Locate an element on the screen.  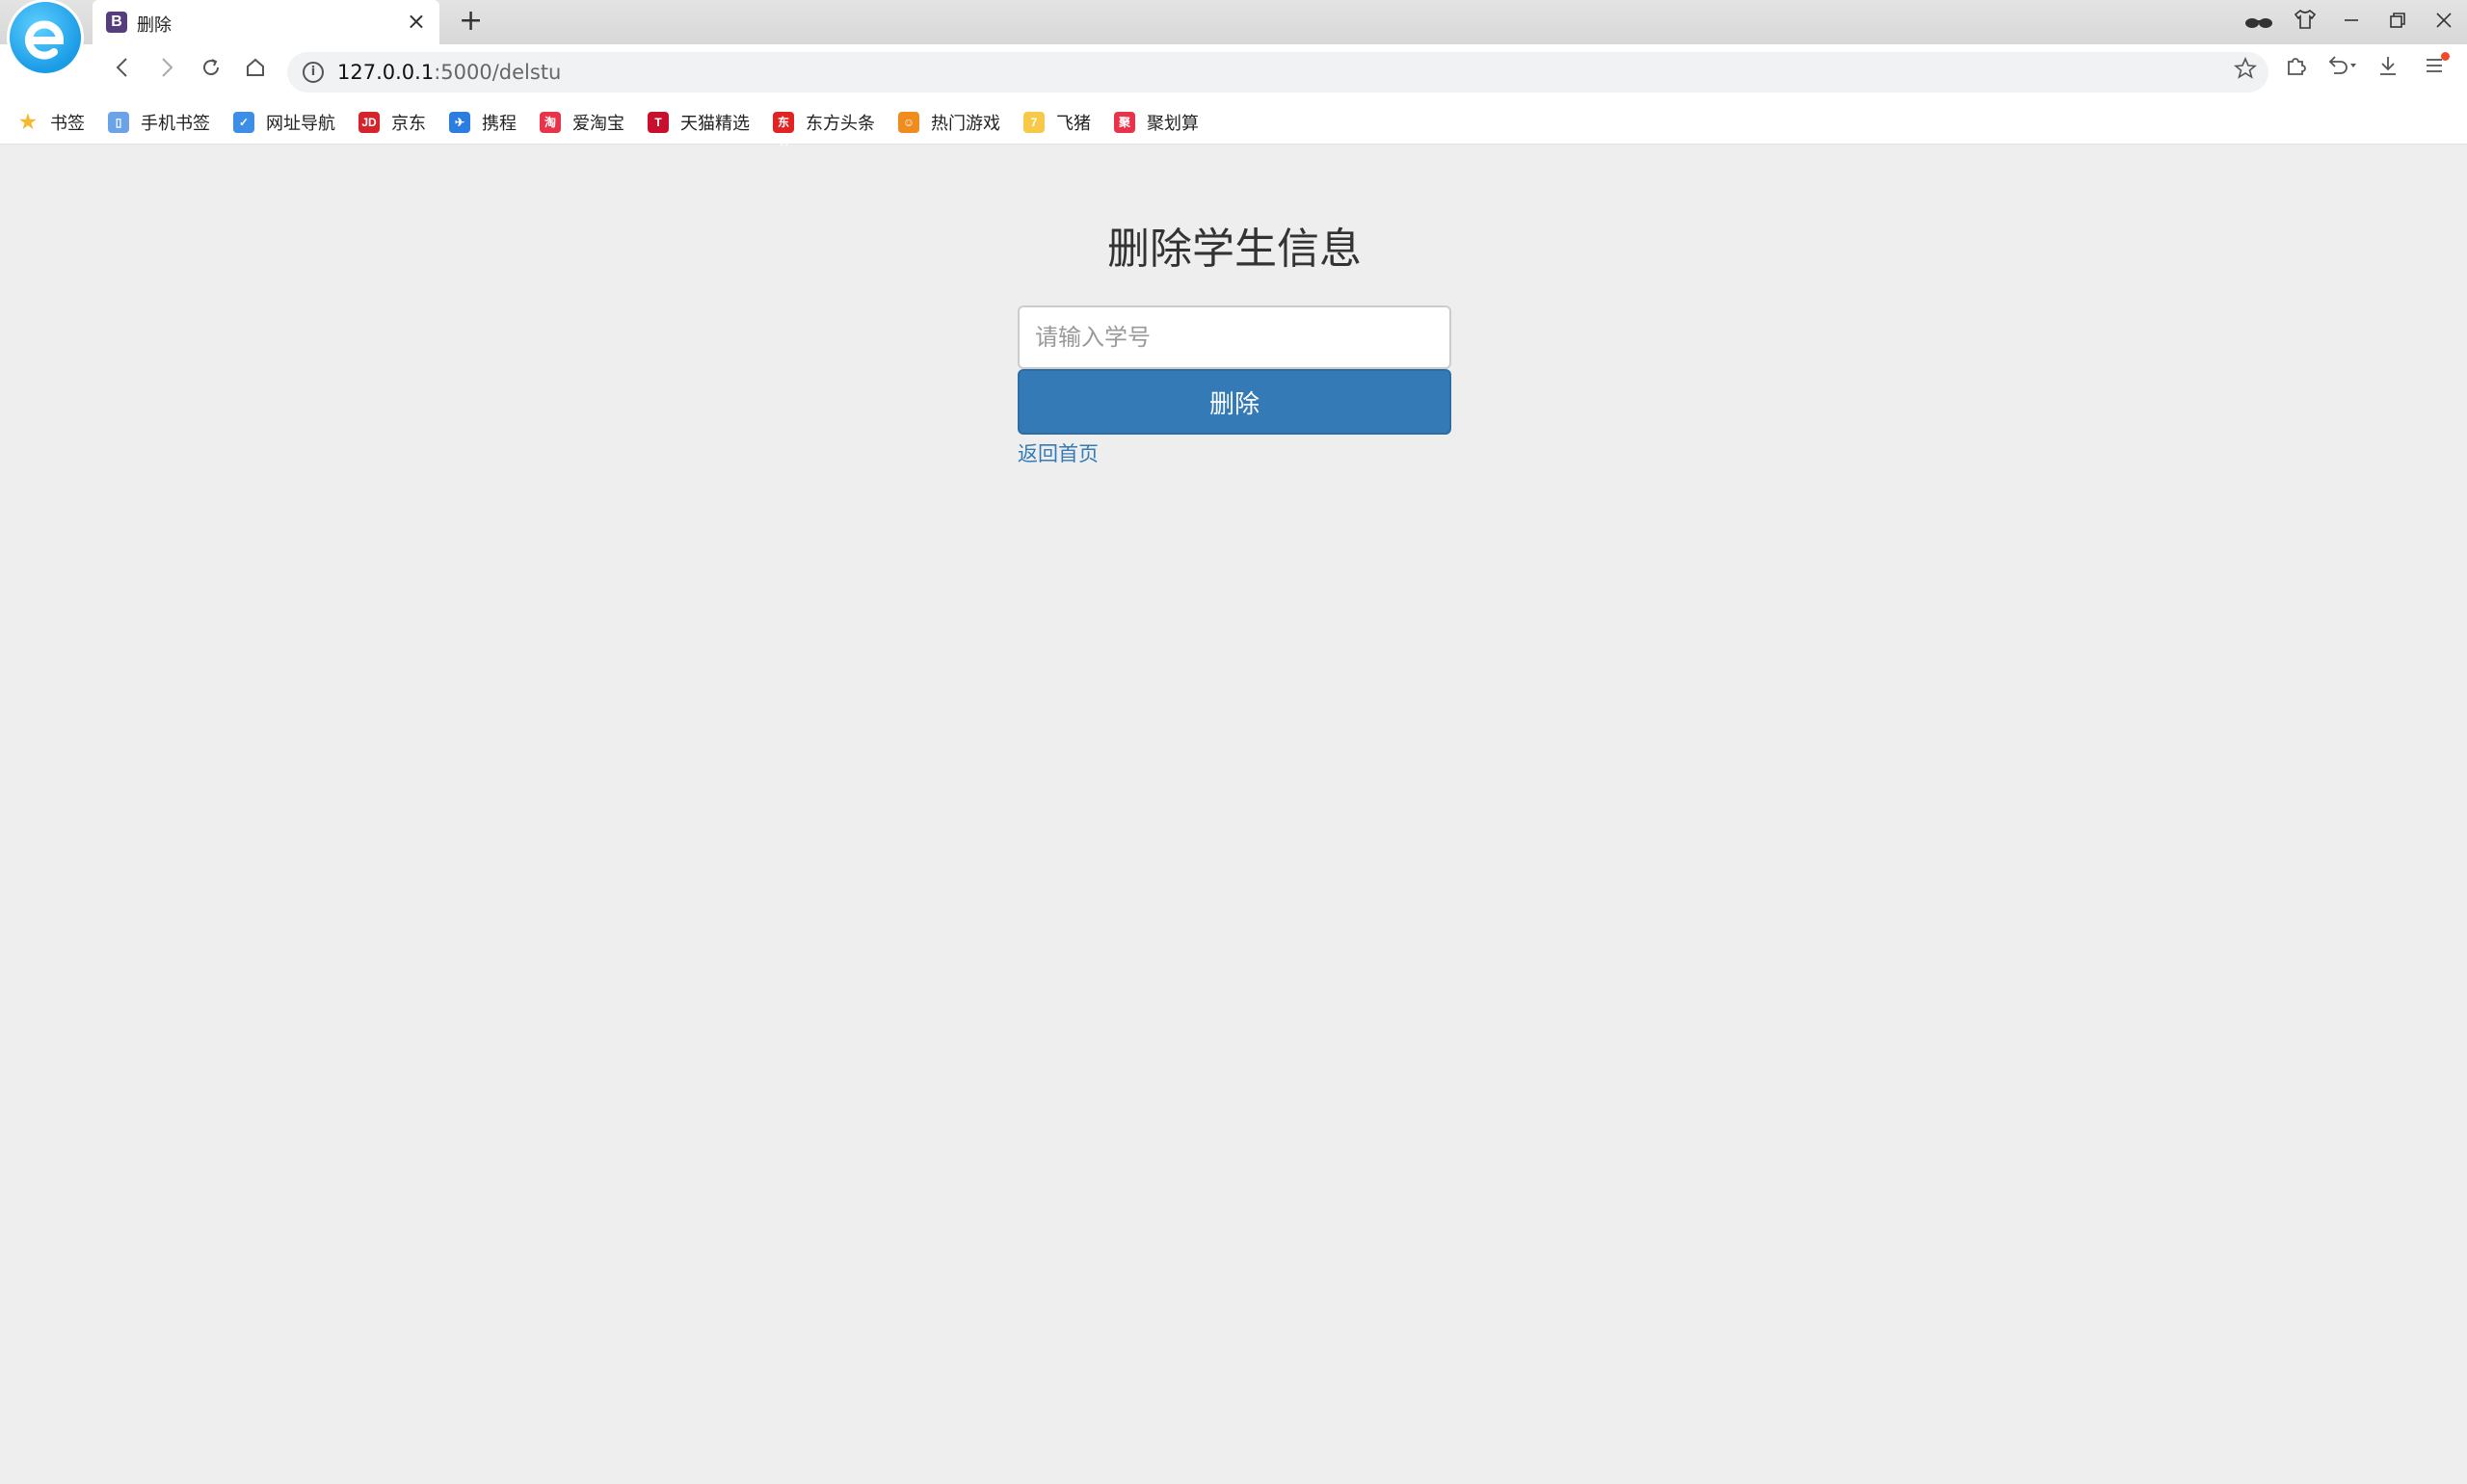
bookmark-label: 网址导航 is located at coordinates (300, 123).